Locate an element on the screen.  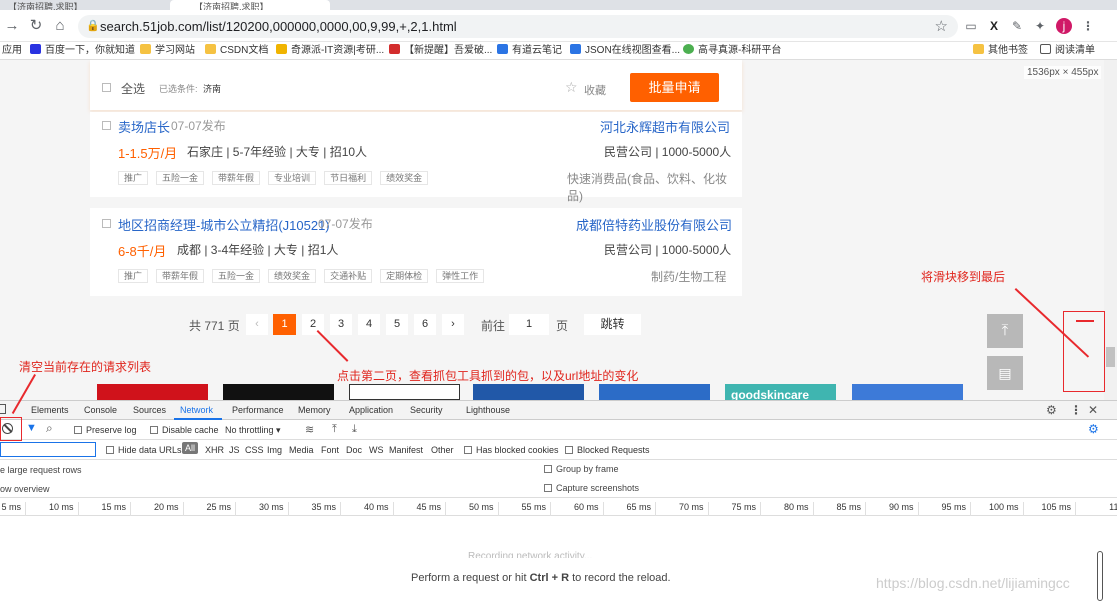
forward-icon: → is located at coordinates (12, 26).